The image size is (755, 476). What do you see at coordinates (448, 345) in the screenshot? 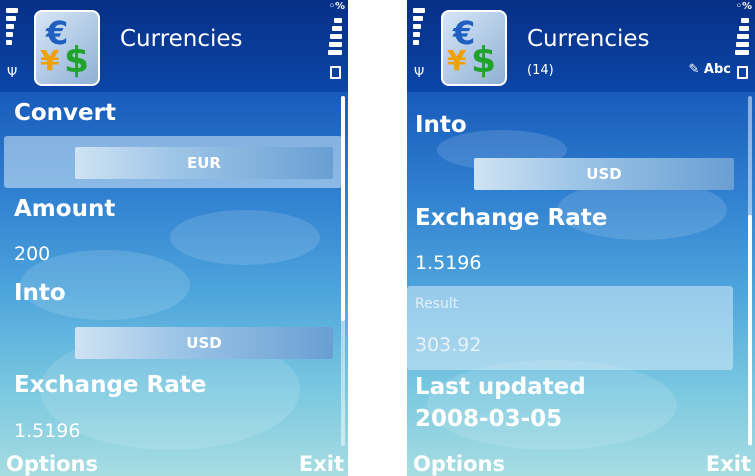
I see `result-field: 303.92` at bounding box center [448, 345].